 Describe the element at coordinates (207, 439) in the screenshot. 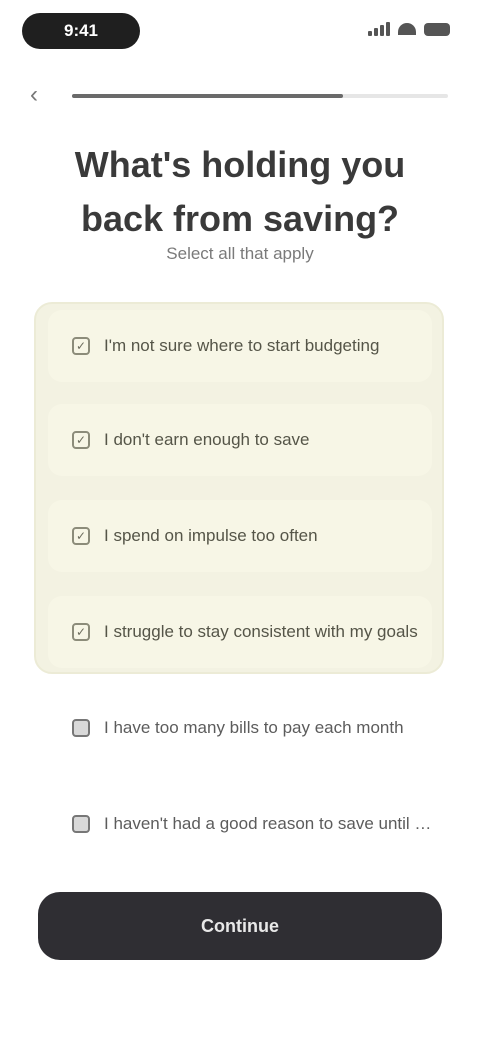

I see `option-label: I don't earn enough to save` at that location.